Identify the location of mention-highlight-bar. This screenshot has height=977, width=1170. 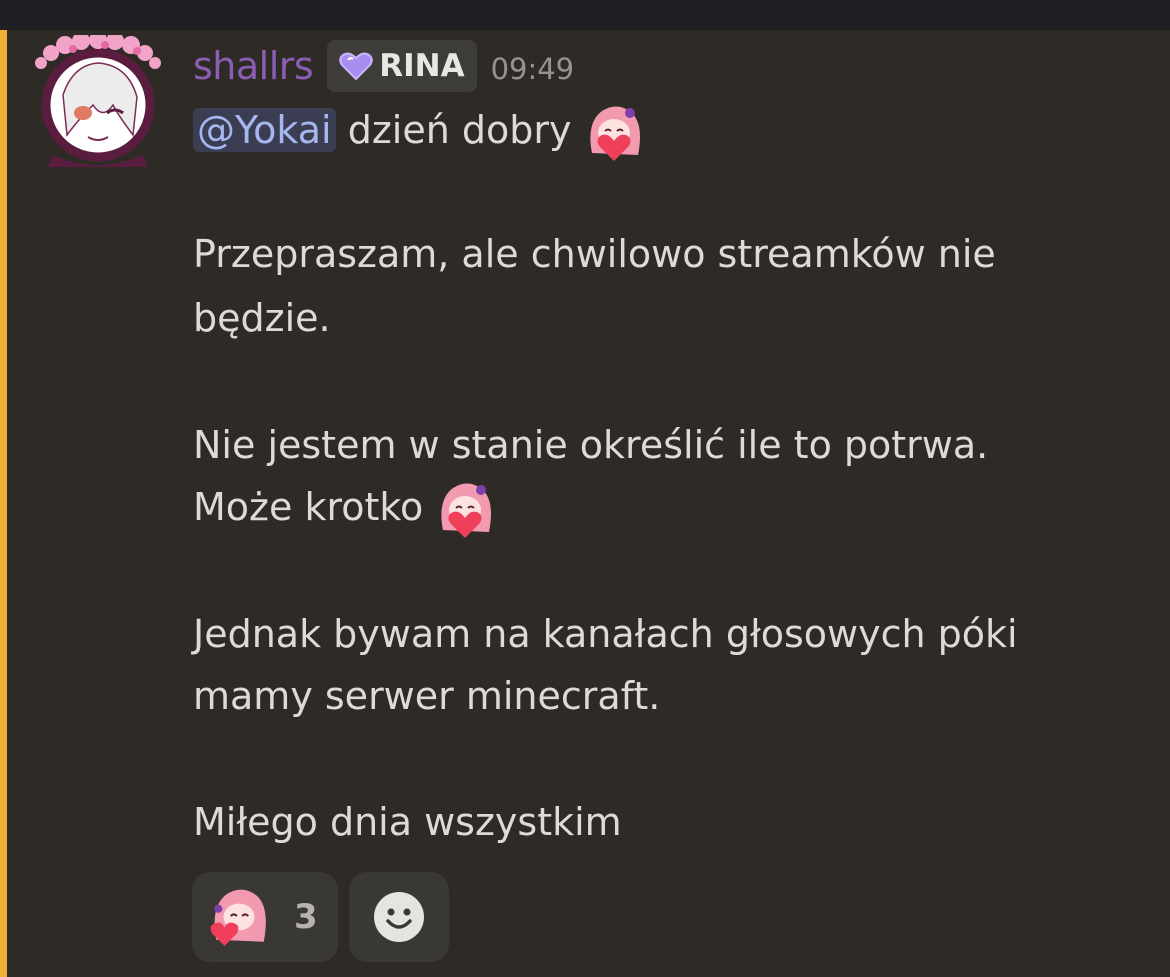
(3, 503).